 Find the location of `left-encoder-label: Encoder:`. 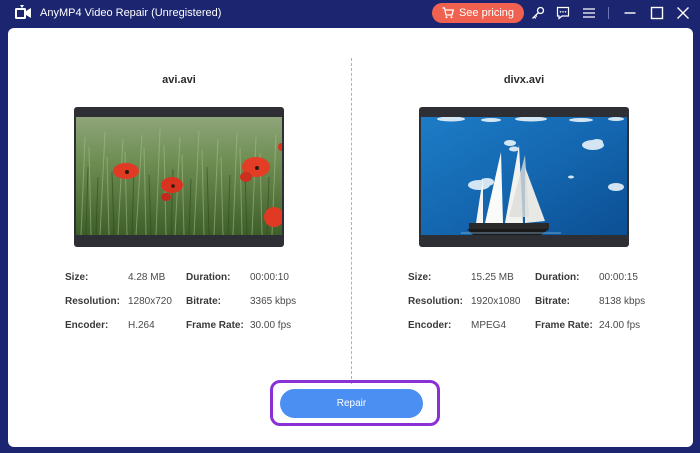

left-encoder-label: Encoder: is located at coordinates (87, 325).